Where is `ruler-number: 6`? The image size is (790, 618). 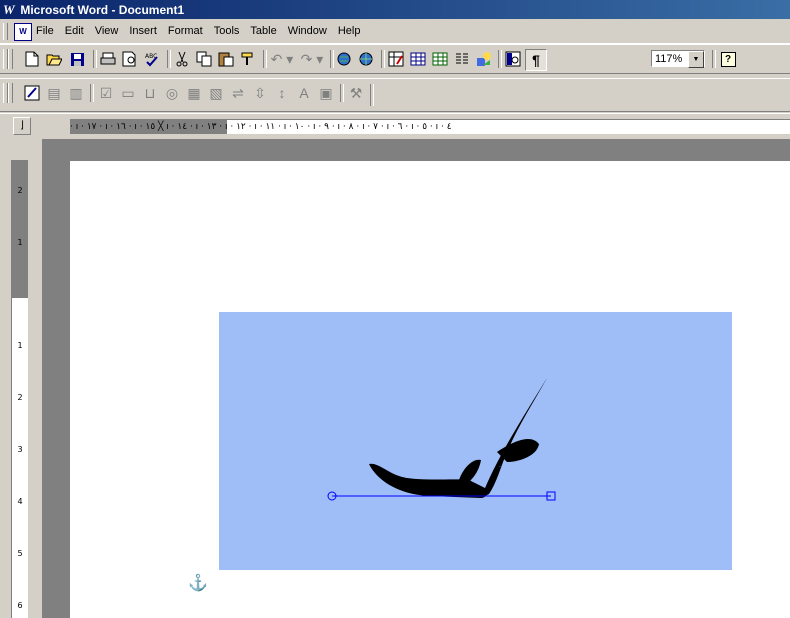
ruler-number: 6 is located at coordinates (20, 605).